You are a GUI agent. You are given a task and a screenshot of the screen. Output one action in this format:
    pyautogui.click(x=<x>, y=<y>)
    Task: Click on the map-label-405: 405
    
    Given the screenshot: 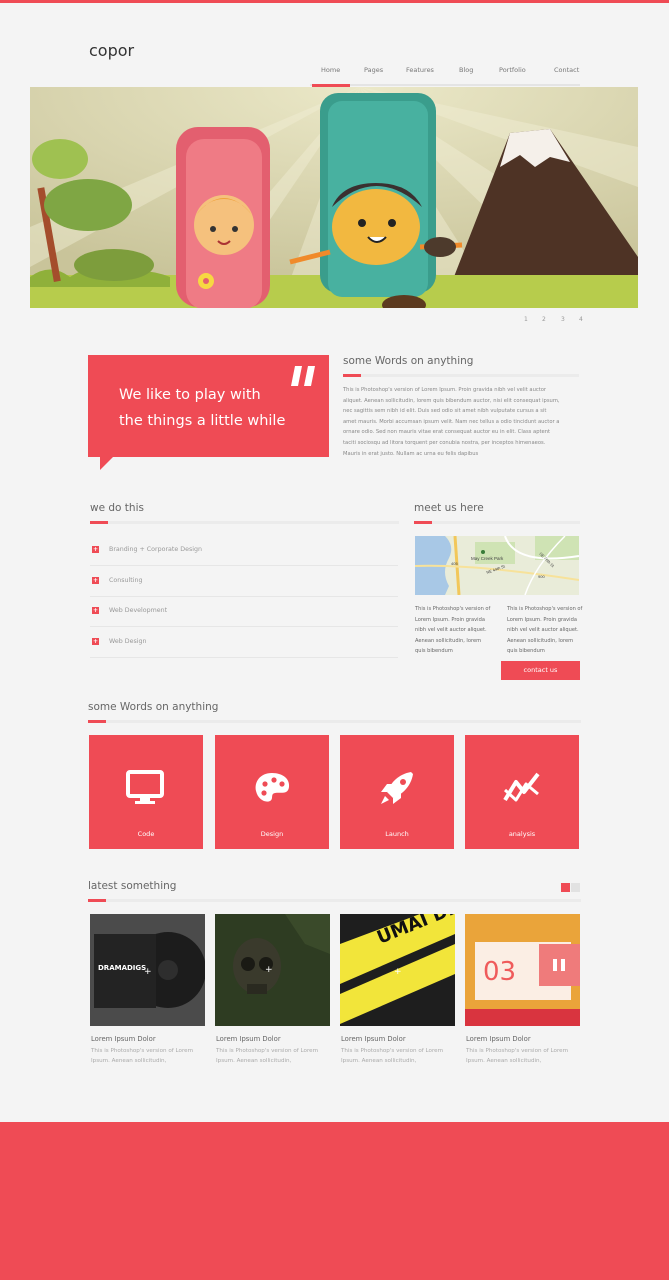 What is the action you would take?
    pyautogui.click(x=454, y=563)
    